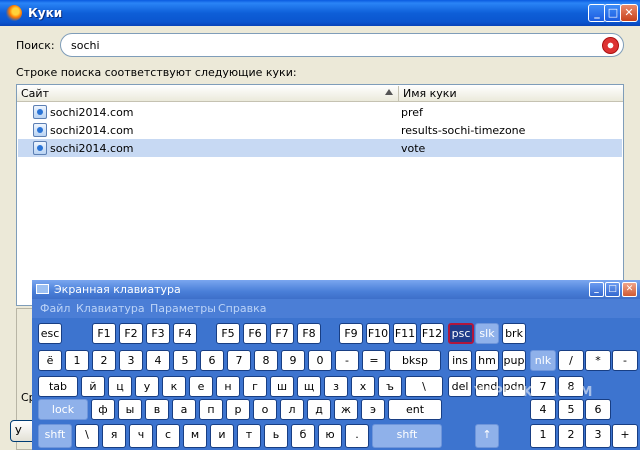 This screenshot has height=450, width=640. I want to click on menu-help: Справка, so click(242, 308).